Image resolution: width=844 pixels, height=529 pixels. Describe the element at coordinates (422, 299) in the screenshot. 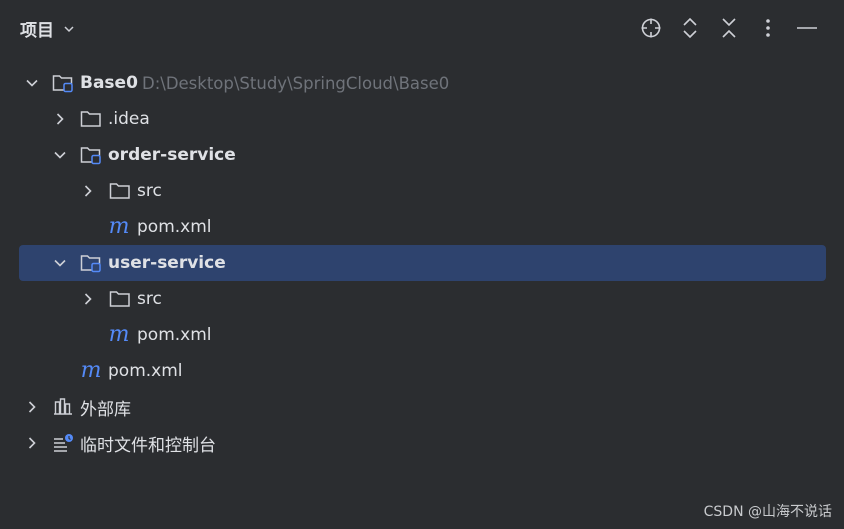

I see `tree-row-user-service-src: src` at that location.